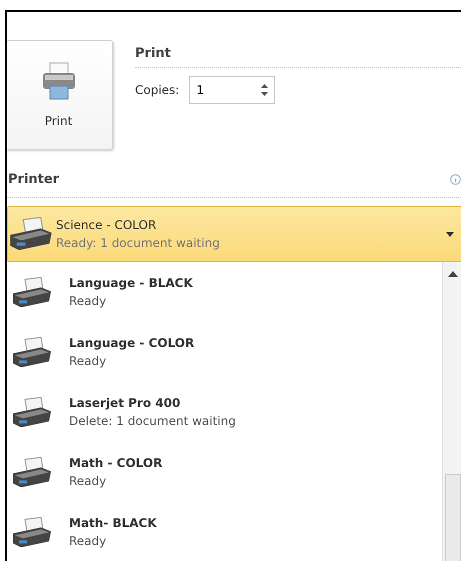  What do you see at coordinates (107, 225) in the screenshot?
I see `printer-name: Science - COLOR` at bounding box center [107, 225].